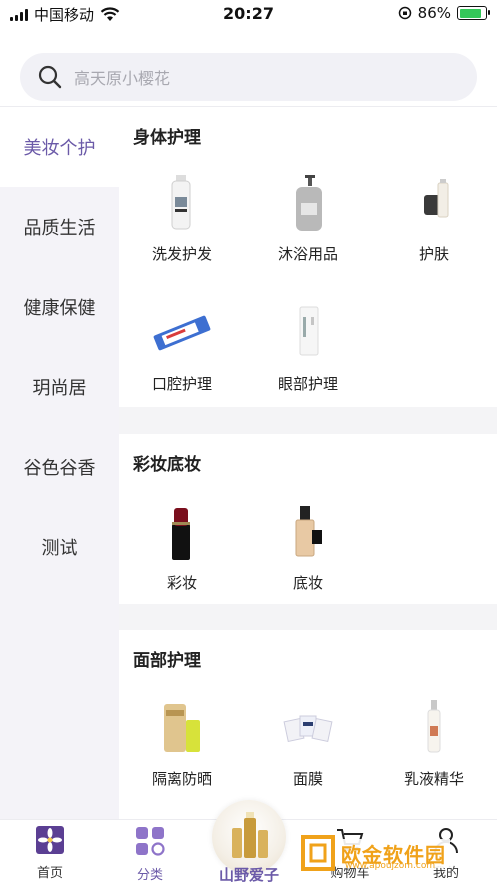 The height and width of the screenshot is (883, 497). I want to click on status-bar: 中国移动 20:27 86%, so click(248, 14).